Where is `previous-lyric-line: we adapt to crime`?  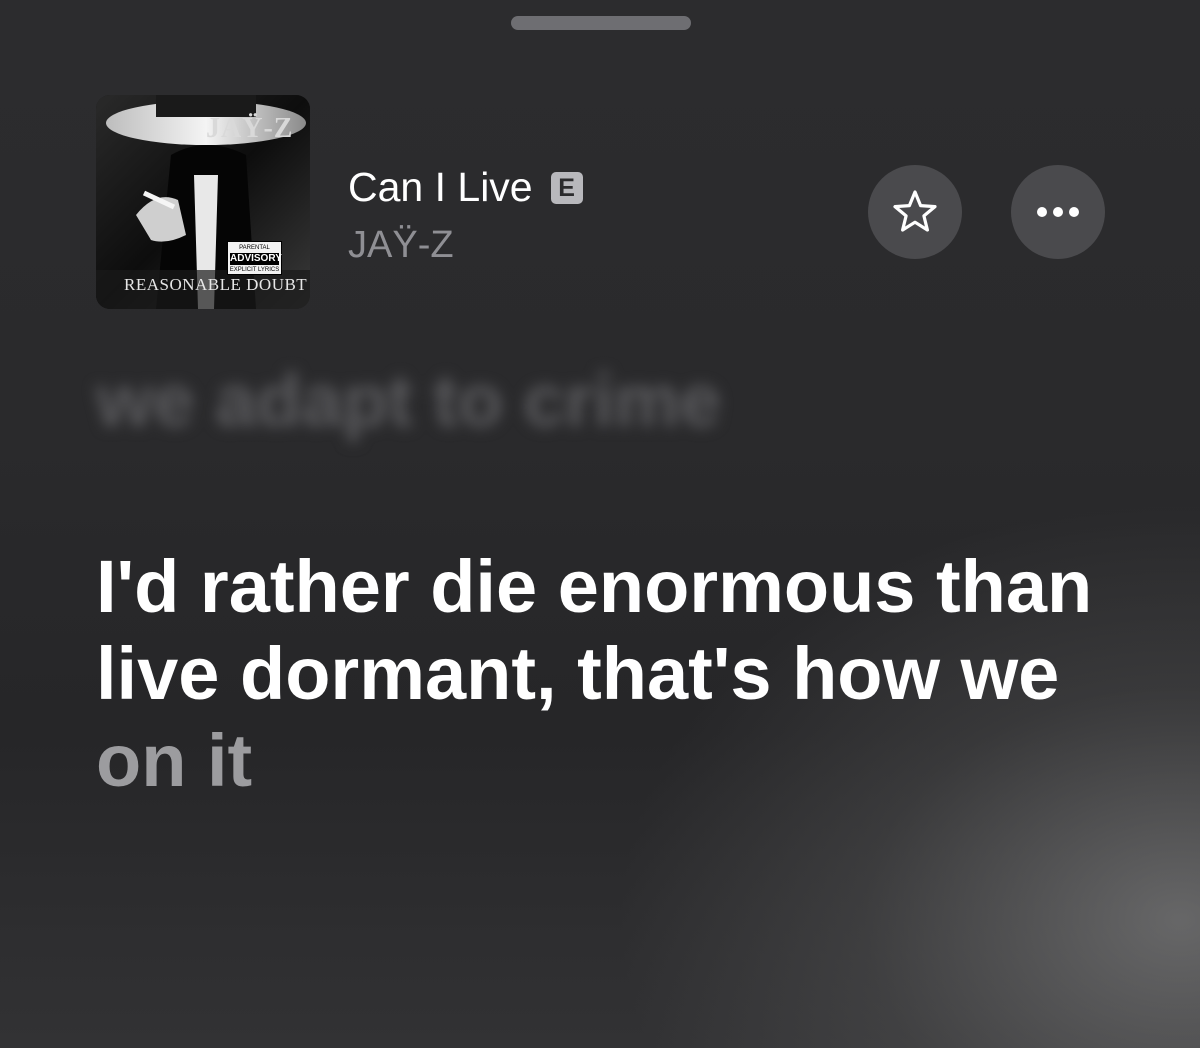
previous-lyric-line: we adapt to crime is located at coordinates (408, 400).